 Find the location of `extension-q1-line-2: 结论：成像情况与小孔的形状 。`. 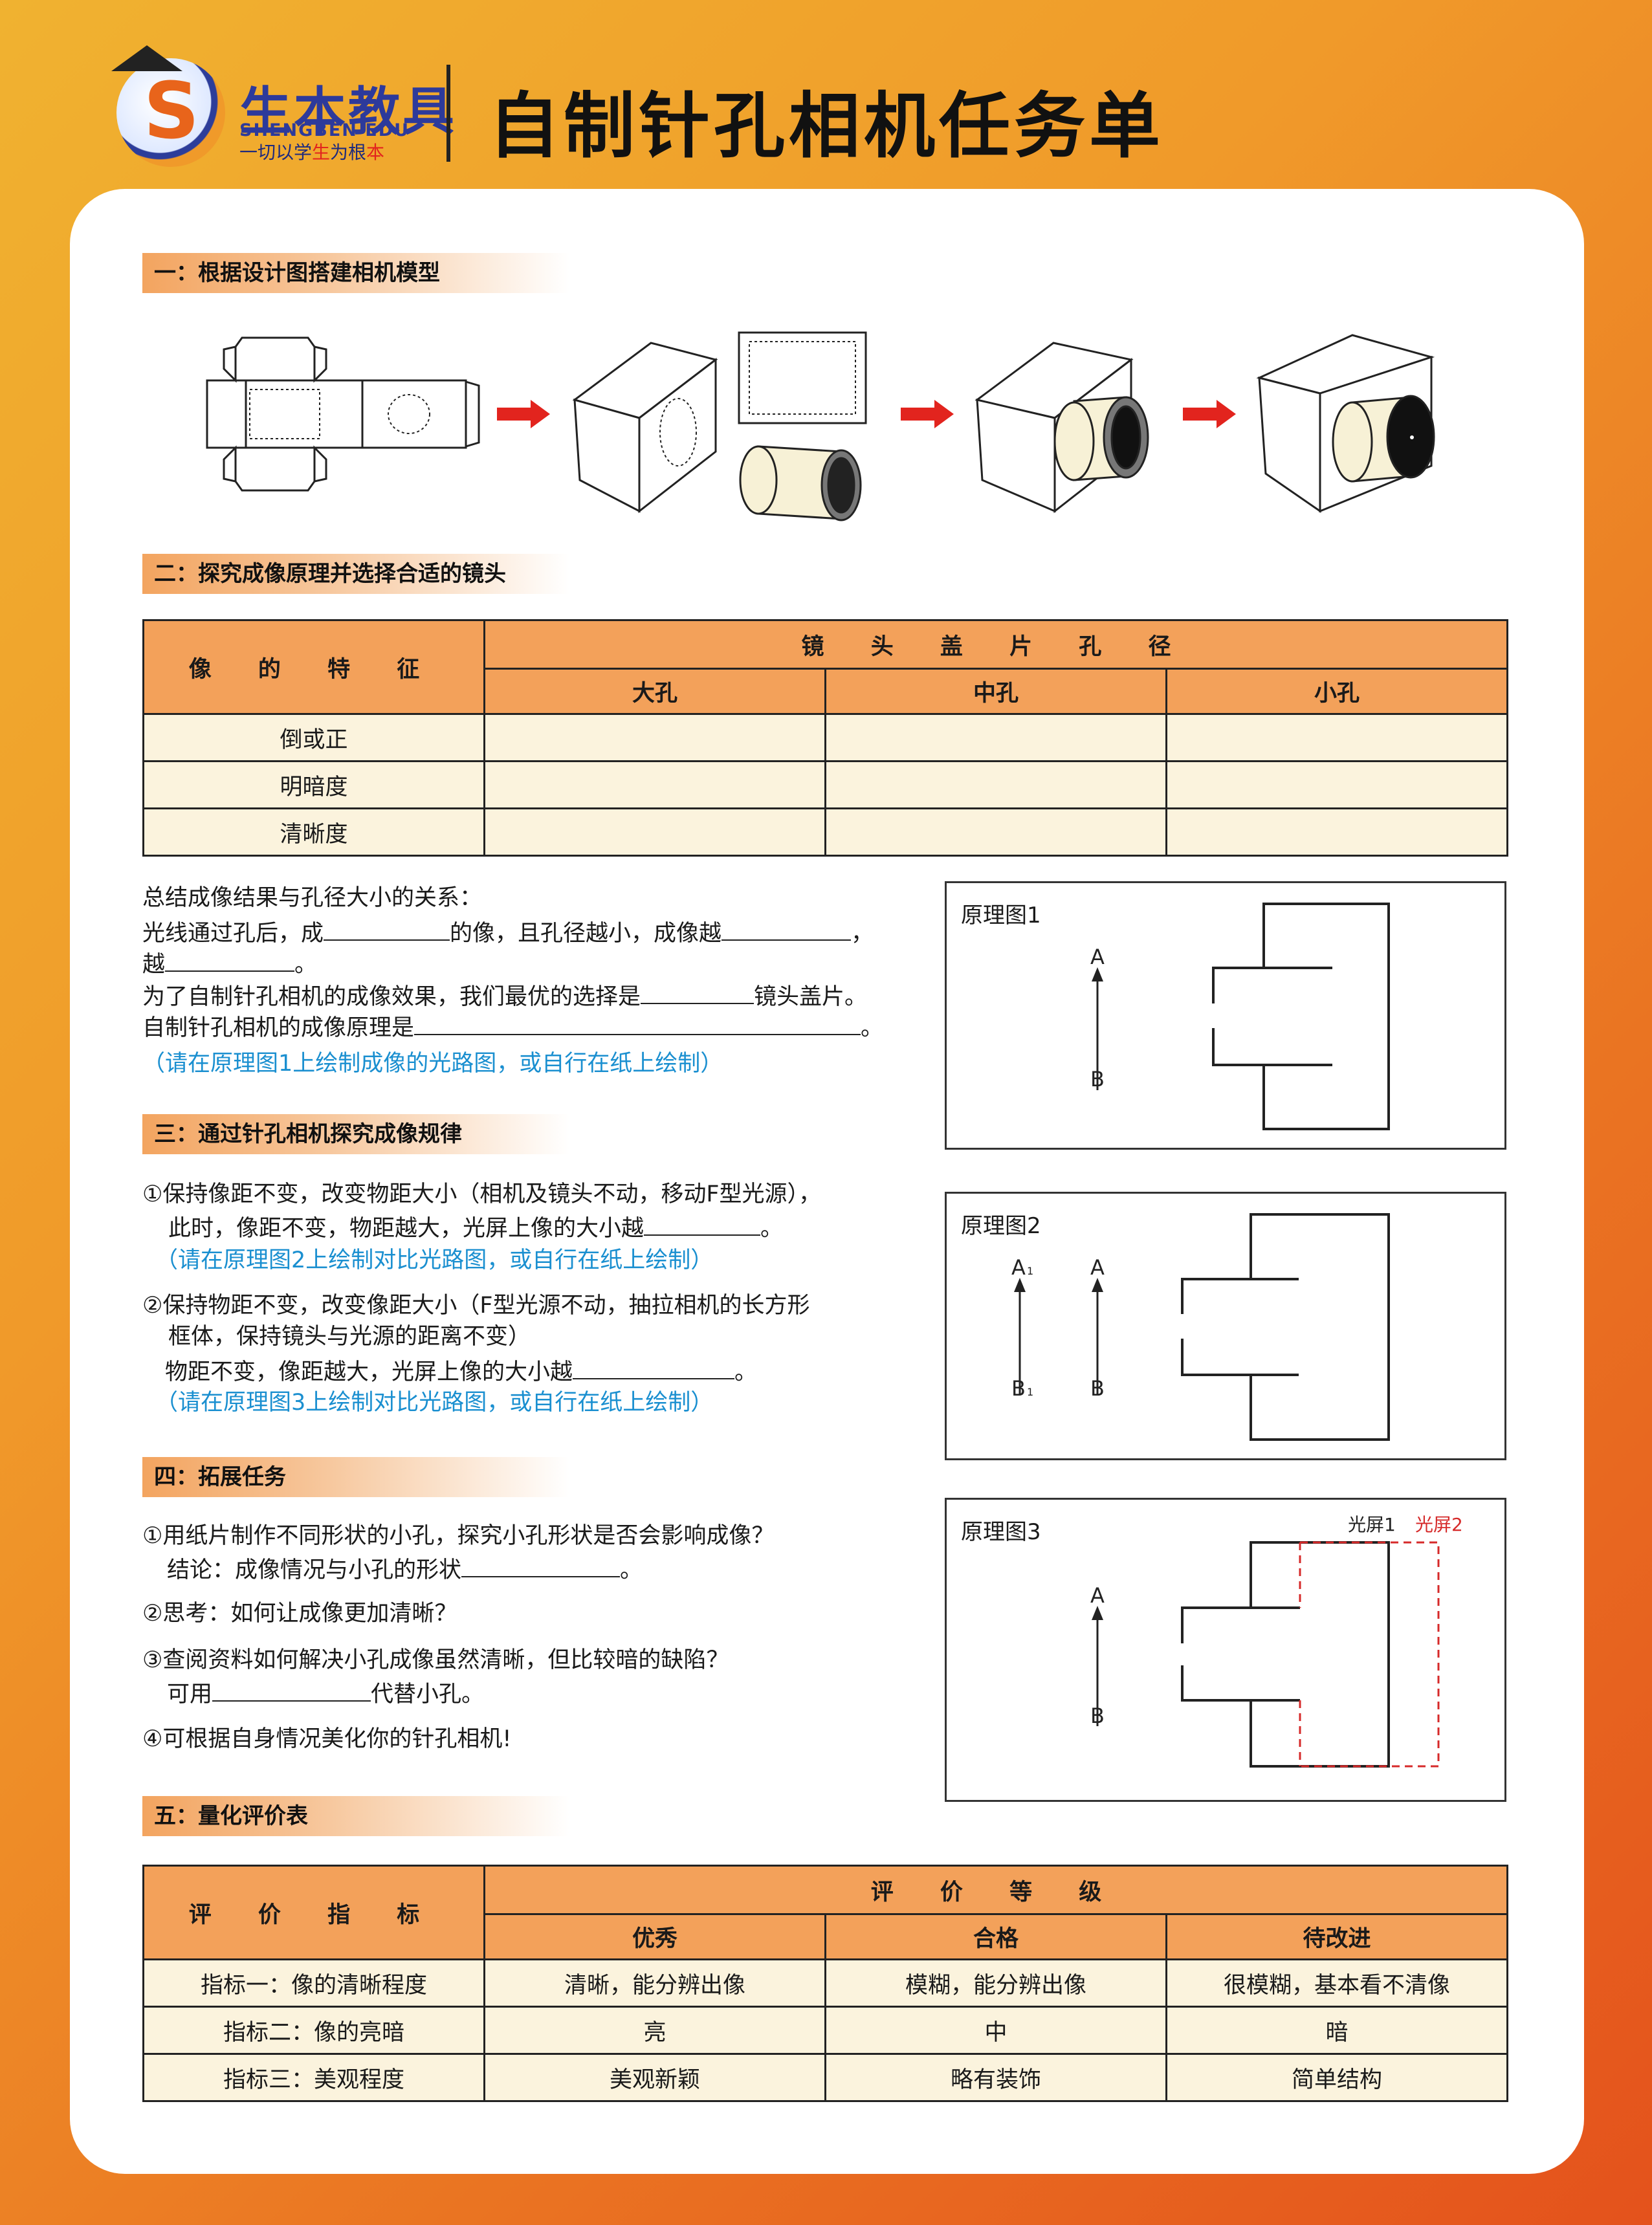

extension-q1-line-2: 结论：成像情况与小孔的形状 。 is located at coordinates (405, 1569).